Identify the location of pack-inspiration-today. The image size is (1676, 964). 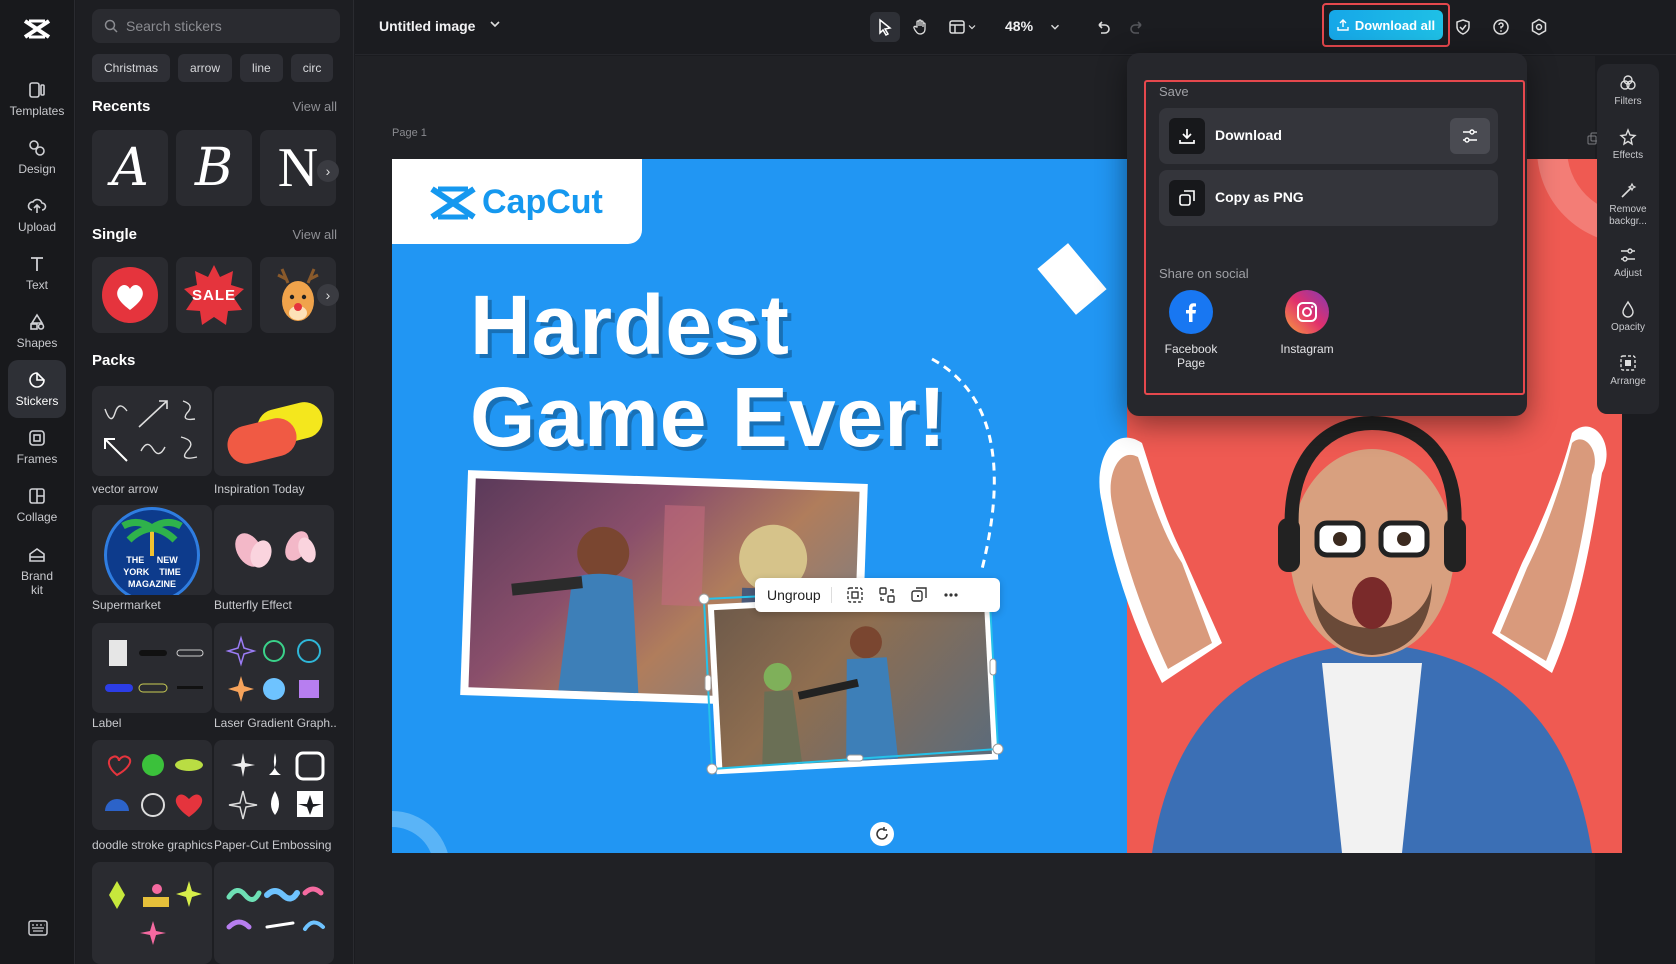
(274, 431).